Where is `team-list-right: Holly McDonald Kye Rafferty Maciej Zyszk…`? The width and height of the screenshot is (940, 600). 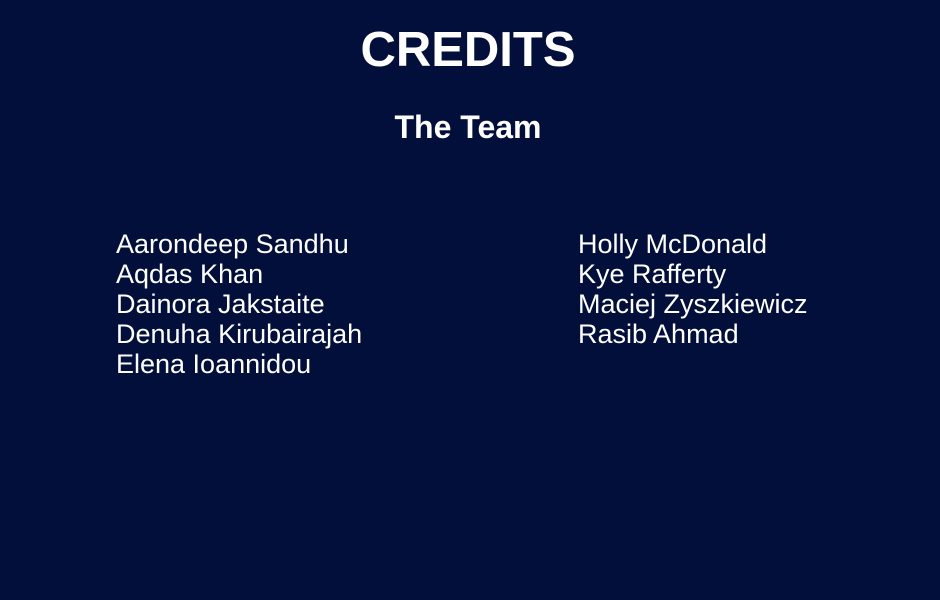 team-list-right: Holly McDonald Kye Rafferty Maciej Zyszk… is located at coordinates (693, 289).